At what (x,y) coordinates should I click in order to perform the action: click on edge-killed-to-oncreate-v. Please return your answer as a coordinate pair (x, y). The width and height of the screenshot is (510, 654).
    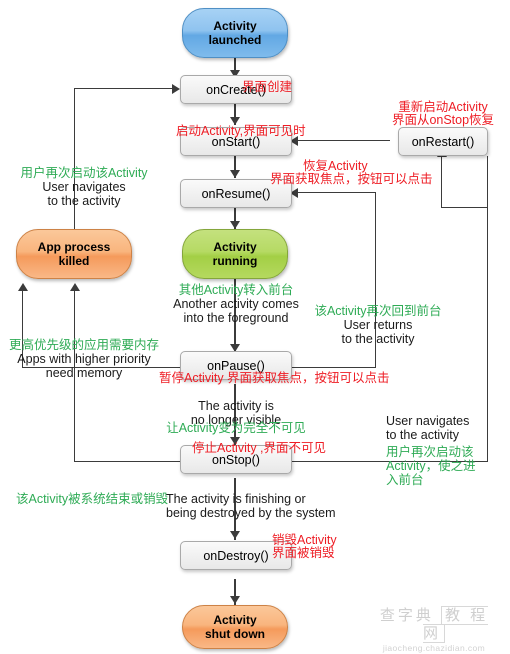
    Looking at the image, I should click on (74, 159).